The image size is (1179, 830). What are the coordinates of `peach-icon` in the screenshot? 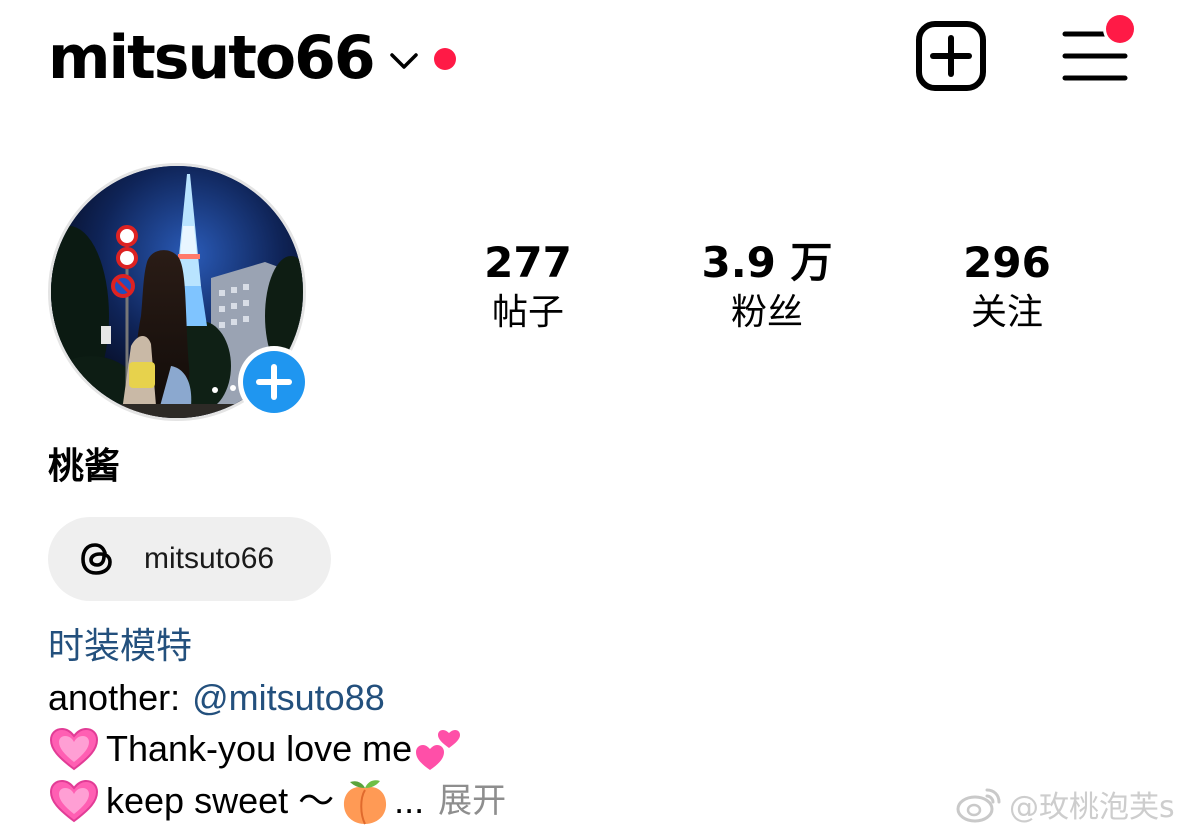 It's located at (365, 802).